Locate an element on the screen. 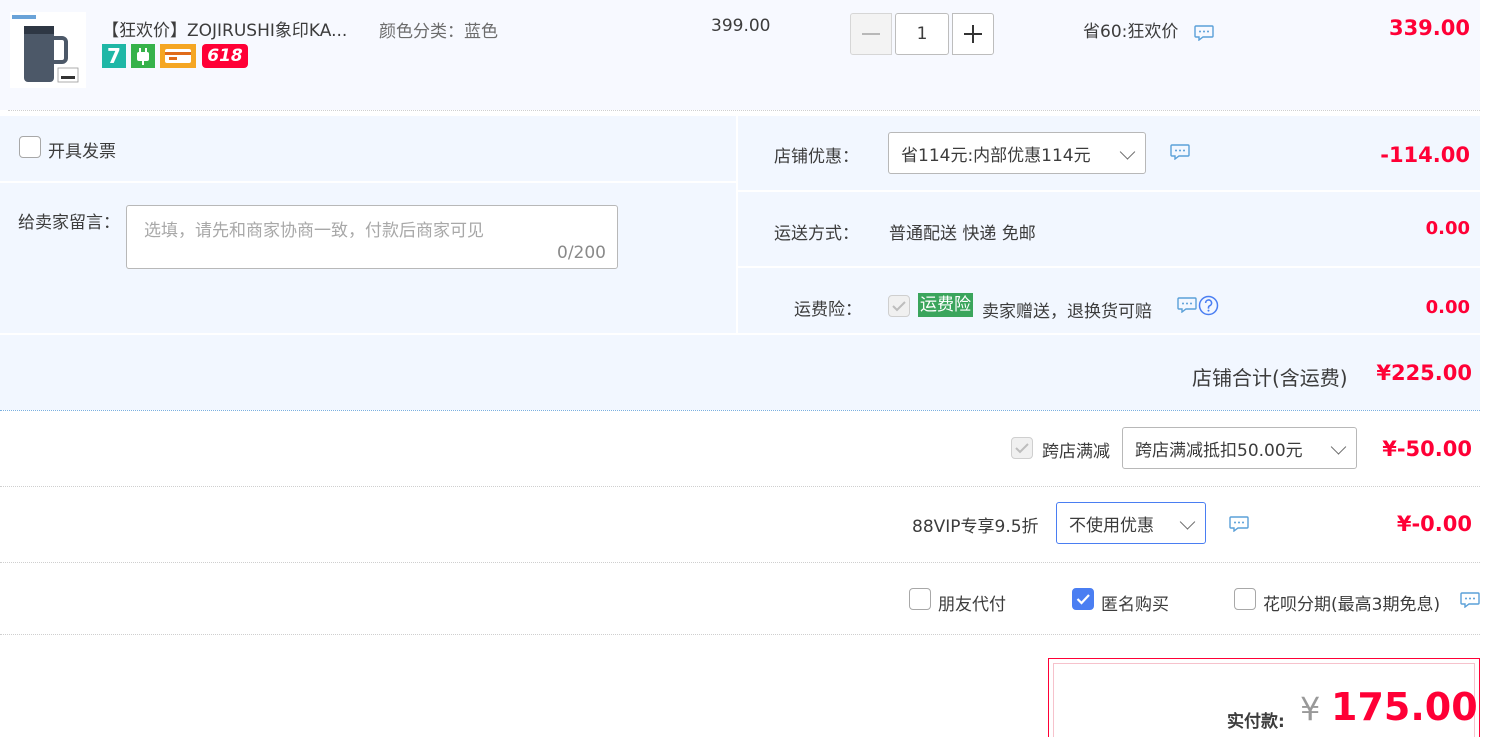  store-discount-amount: -114.00 is located at coordinates (1425, 155).